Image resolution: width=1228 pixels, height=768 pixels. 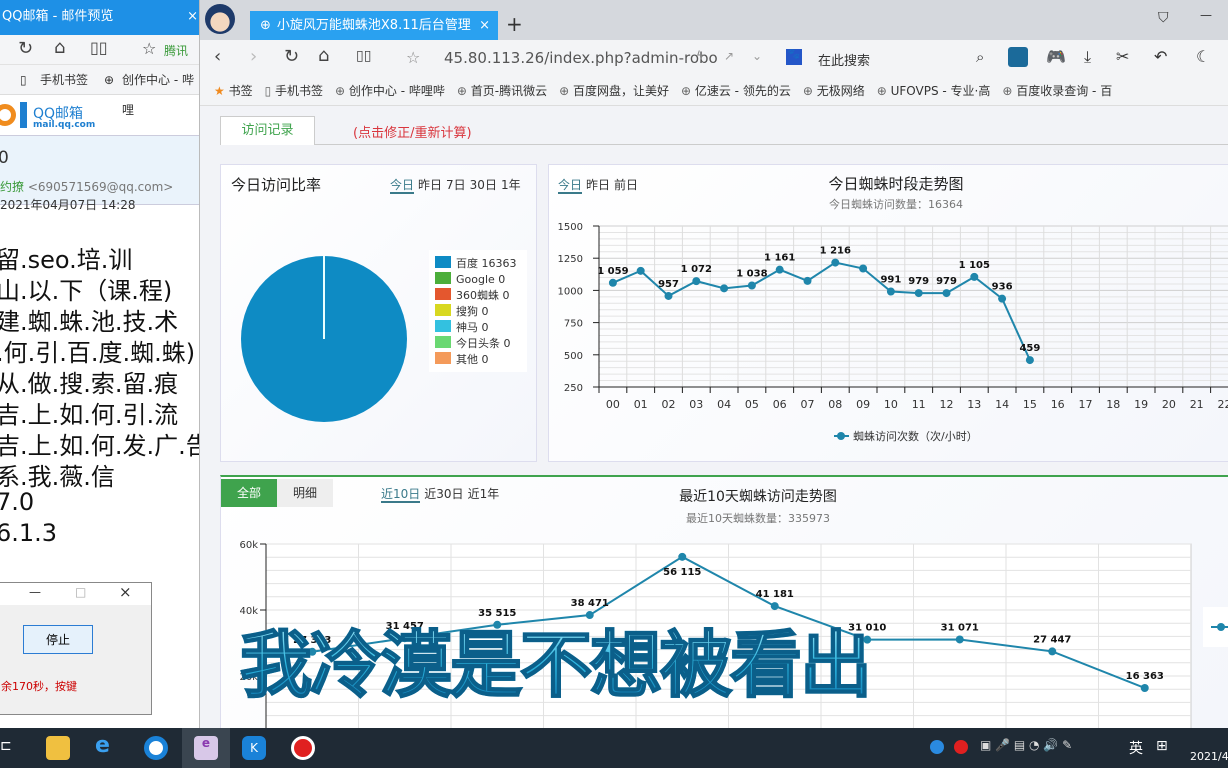 What do you see at coordinates (390, 90) in the screenshot?
I see `bookmark-item: ⊕ 创作中心 - 哔哩哔` at bounding box center [390, 90].